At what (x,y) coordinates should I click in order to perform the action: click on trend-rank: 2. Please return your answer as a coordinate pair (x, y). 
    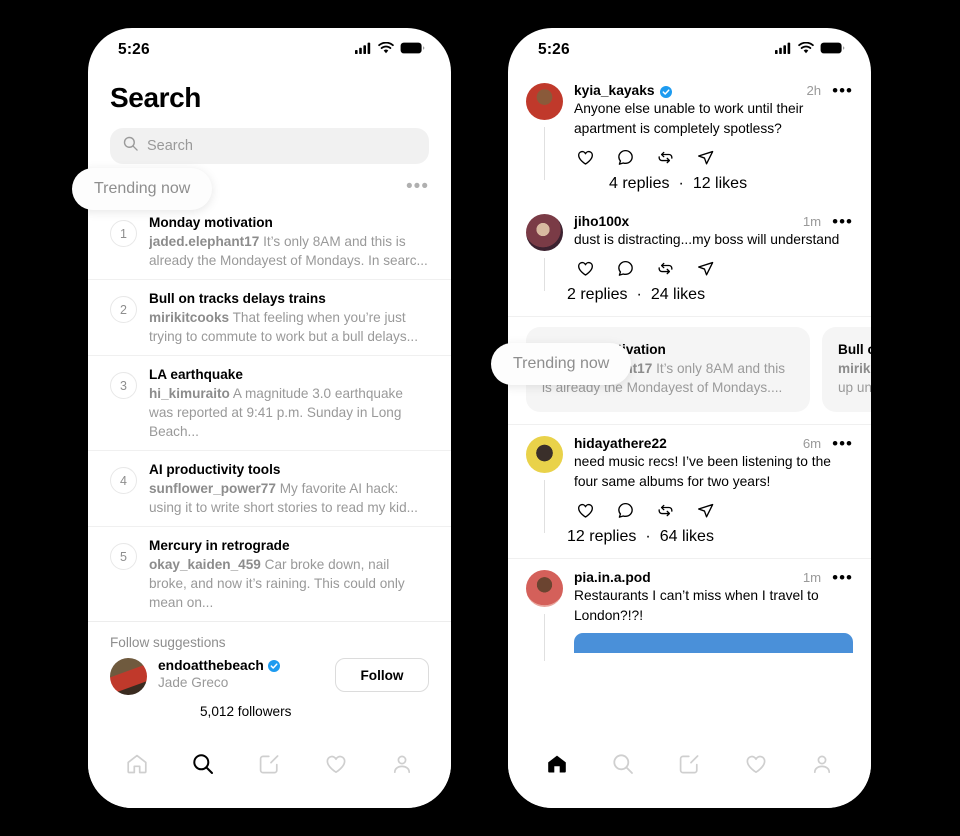
    Looking at the image, I should click on (123, 309).